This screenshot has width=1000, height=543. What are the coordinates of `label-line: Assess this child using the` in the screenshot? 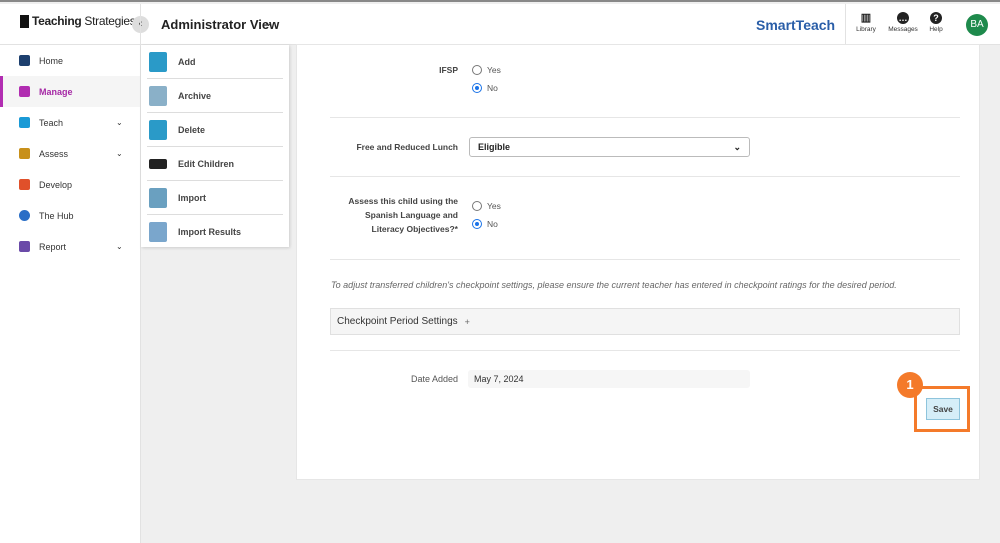 It's located at (403, 201).